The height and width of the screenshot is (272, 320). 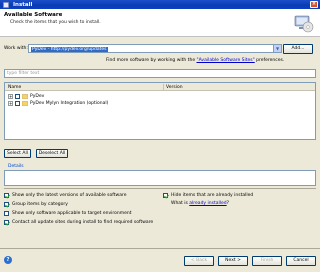 I want to click on find-more-prefix: Find more software by working with the, so click(x=151, y=60).